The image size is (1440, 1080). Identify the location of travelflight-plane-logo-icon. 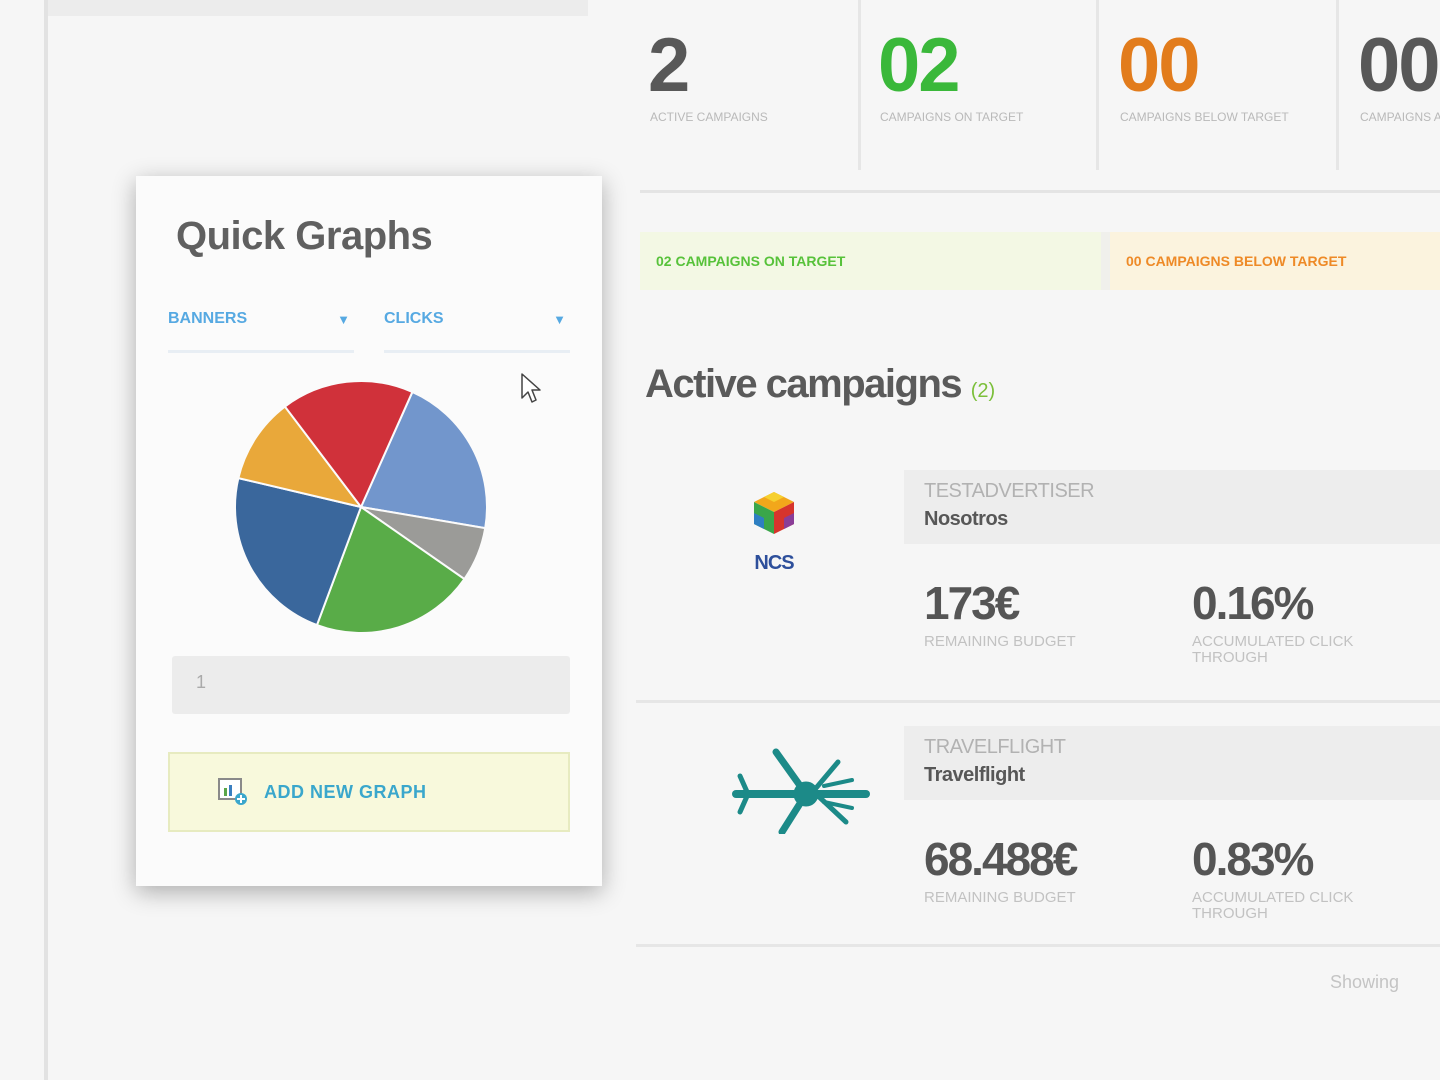
(801, 792).